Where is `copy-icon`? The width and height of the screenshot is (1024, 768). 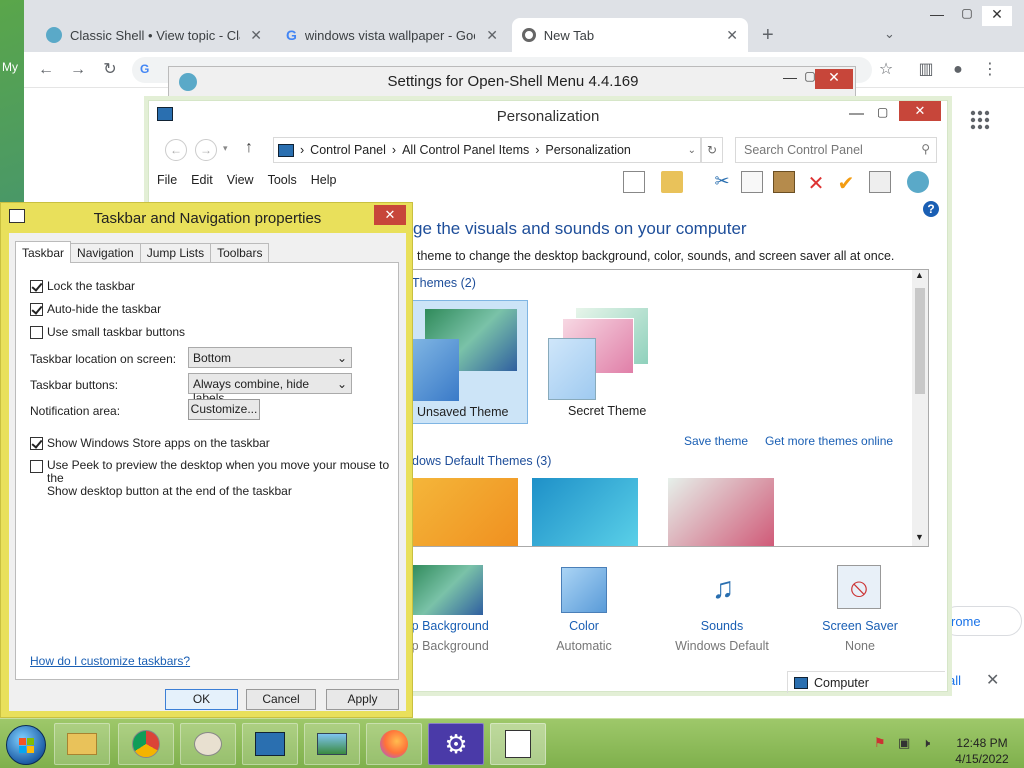 copy-icon is located at coordinates (752, 182).